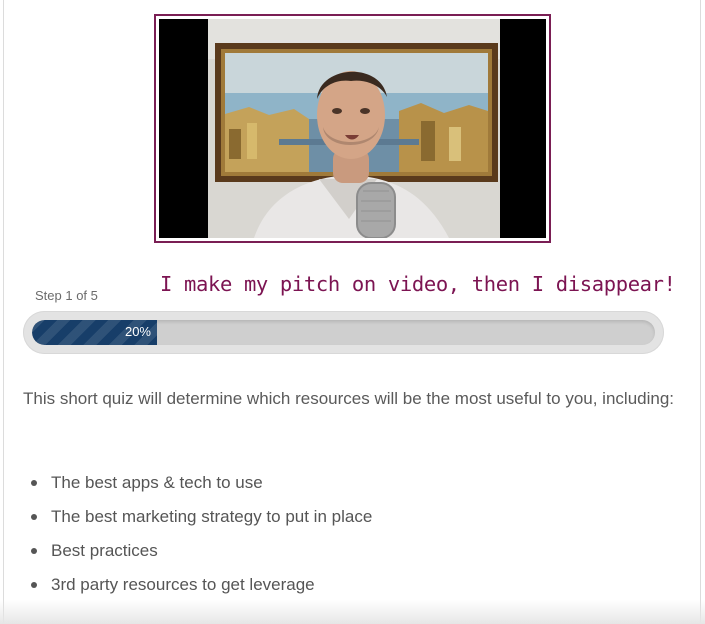 This screenshot has width=705, height=624. Describe the element at coordinates (352, 612) in the screenshot. I see `page-bottom-shadow` at that location.